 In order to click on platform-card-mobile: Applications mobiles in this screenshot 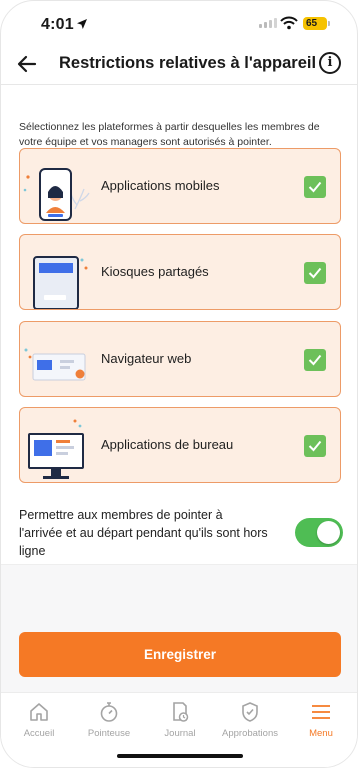, I will do `click(180, 186)`.